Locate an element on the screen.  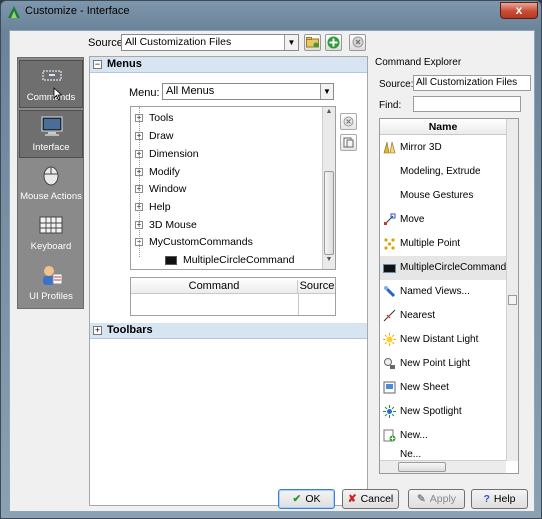
list-item: Modeling, Extrude is located at coordinates (443, 172).